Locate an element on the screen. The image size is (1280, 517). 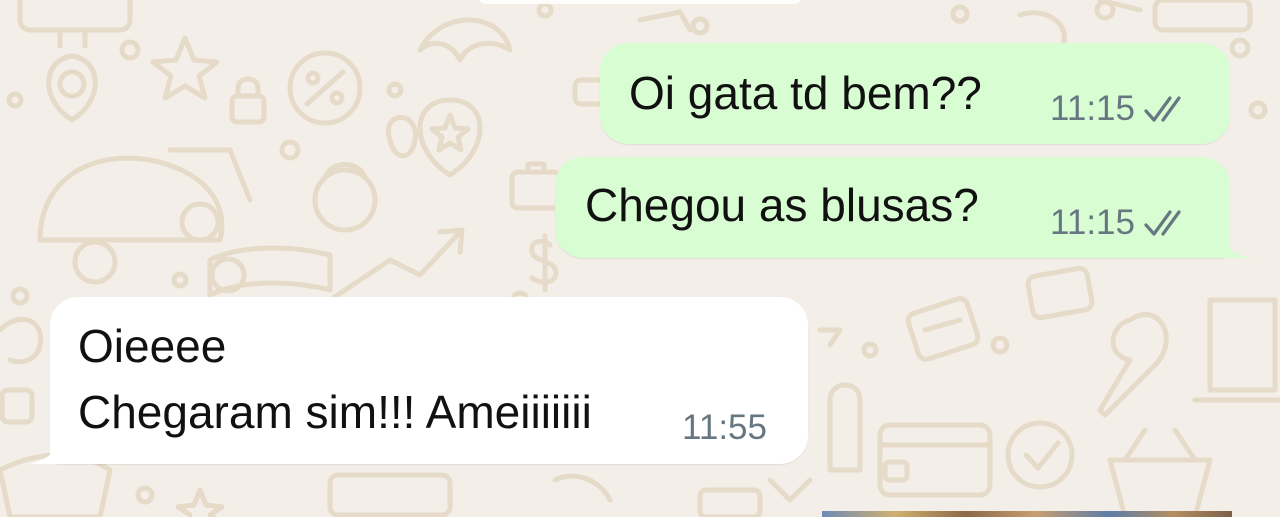
image-message-preview is located at coordinates (1027, 514).